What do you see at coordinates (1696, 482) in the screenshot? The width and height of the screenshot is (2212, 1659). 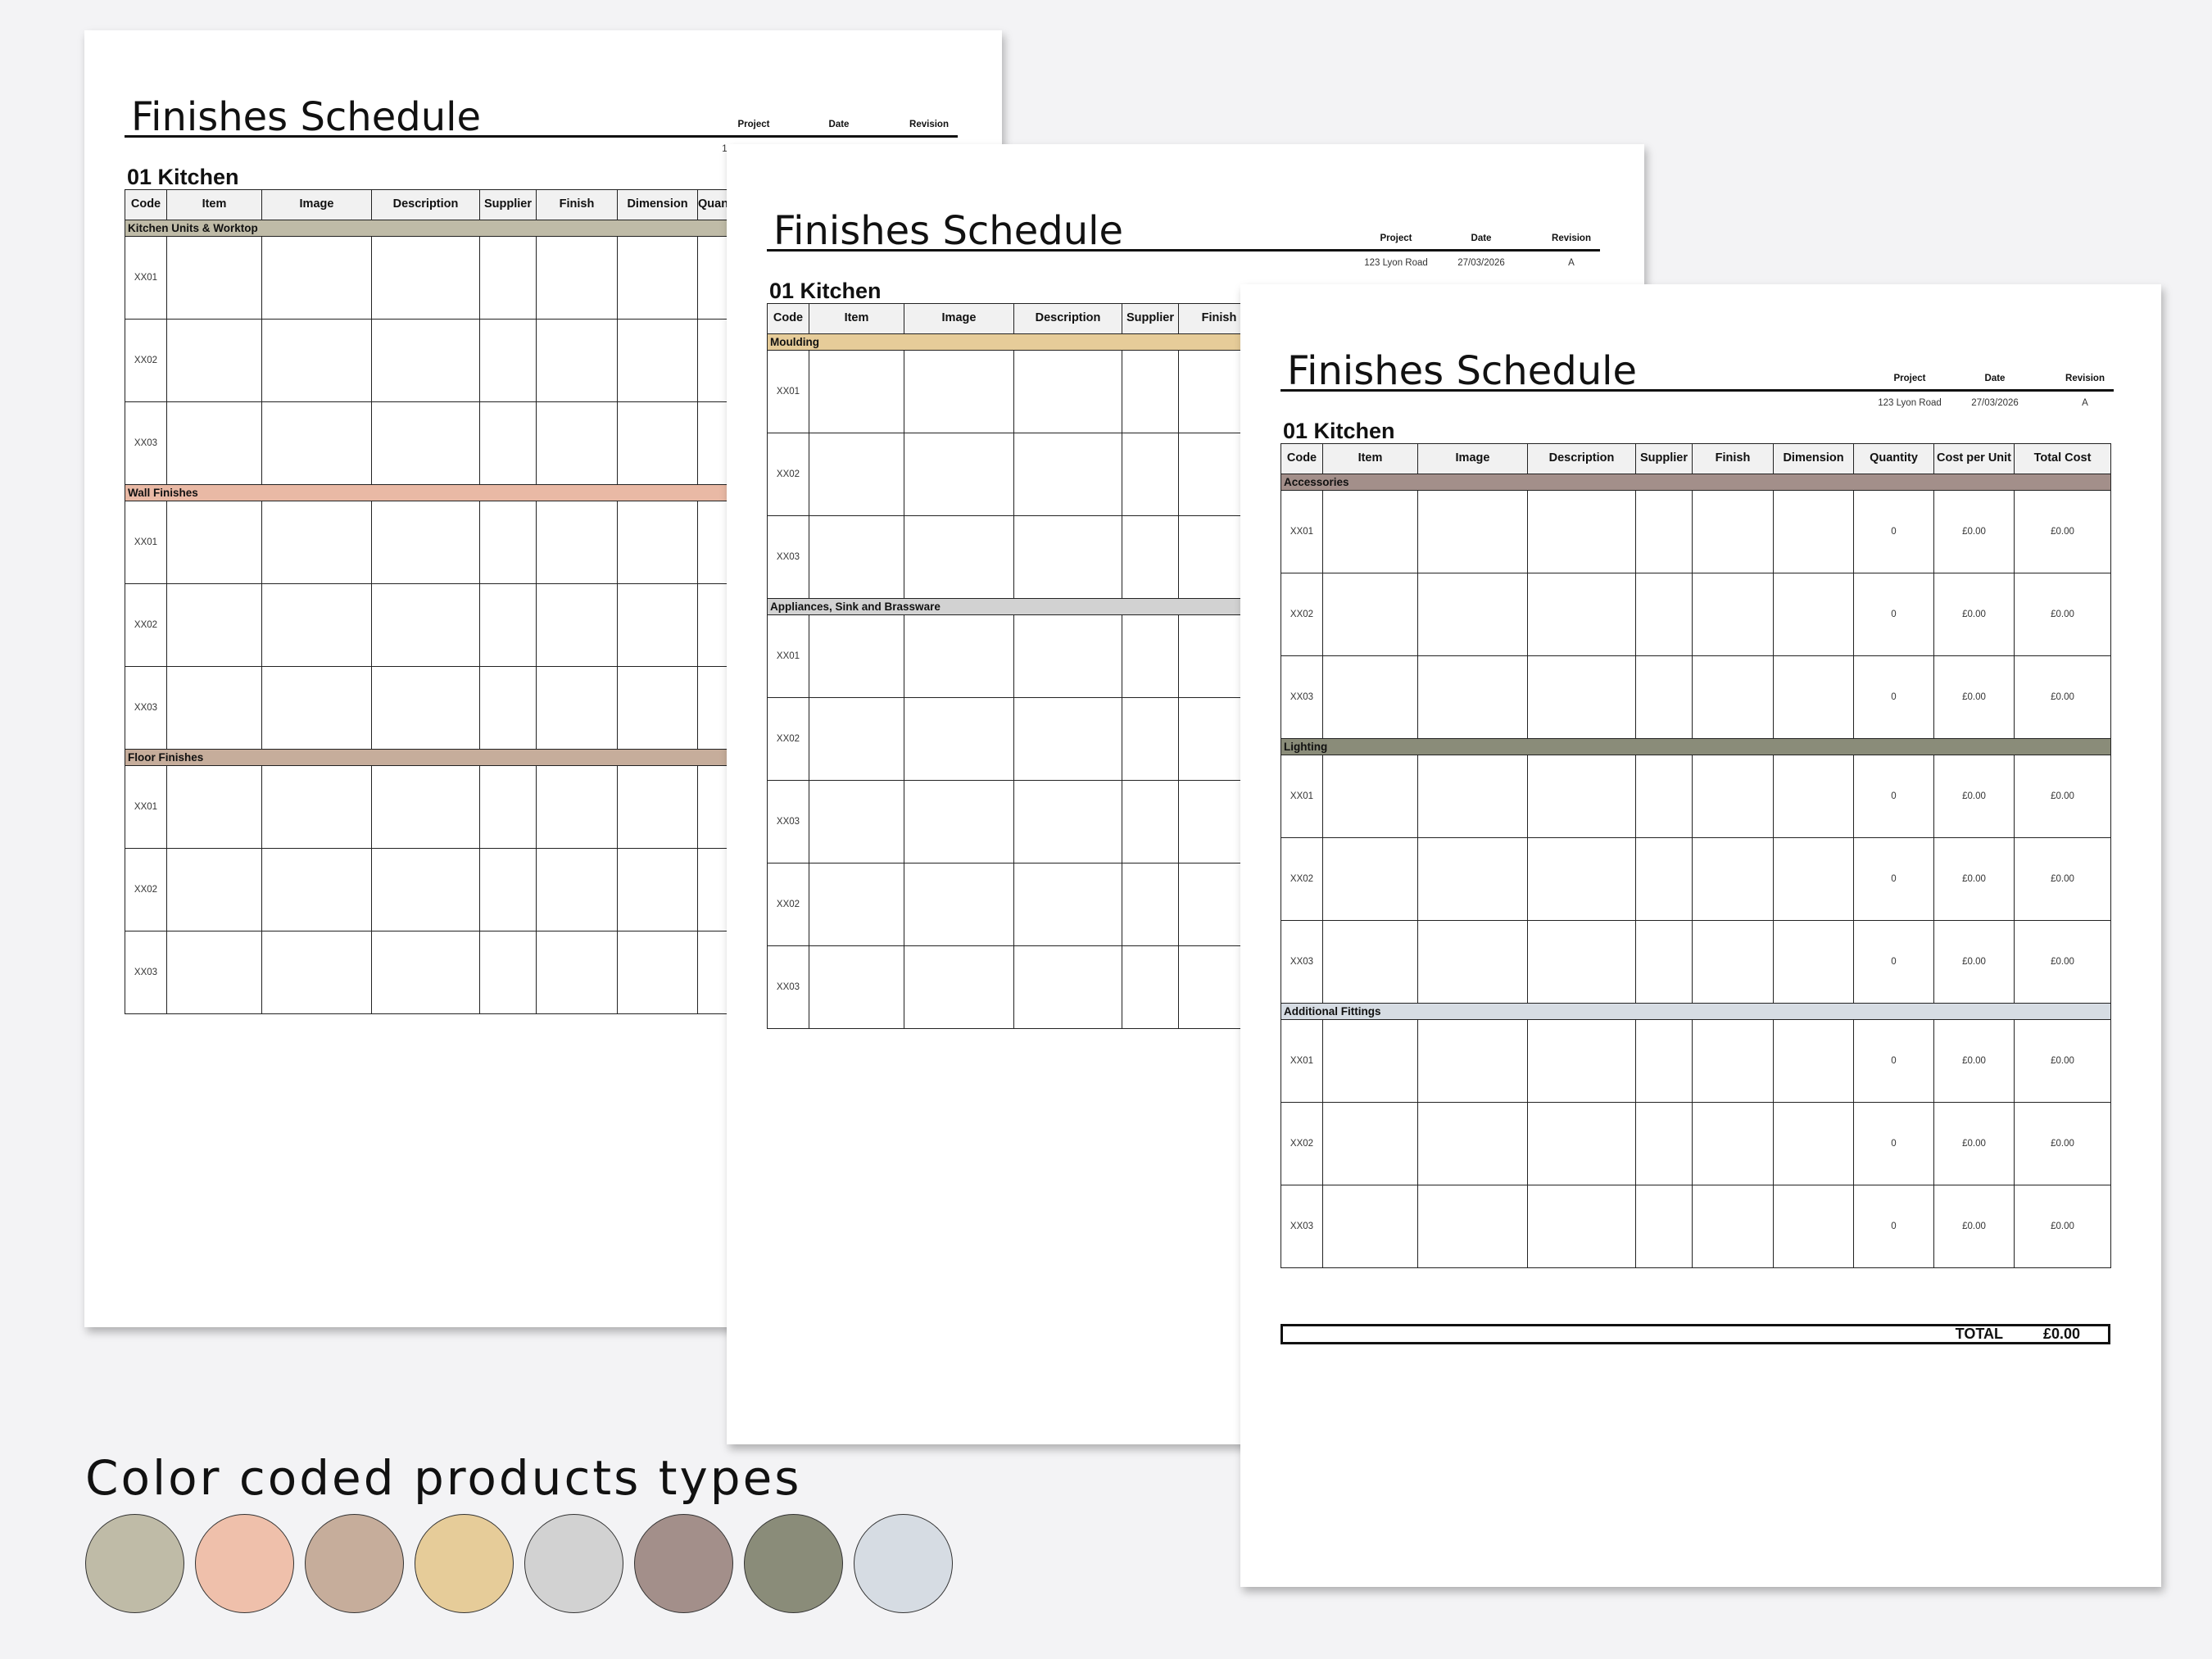 I see `category-label: Accessories` at bounding box center [1696, 482].